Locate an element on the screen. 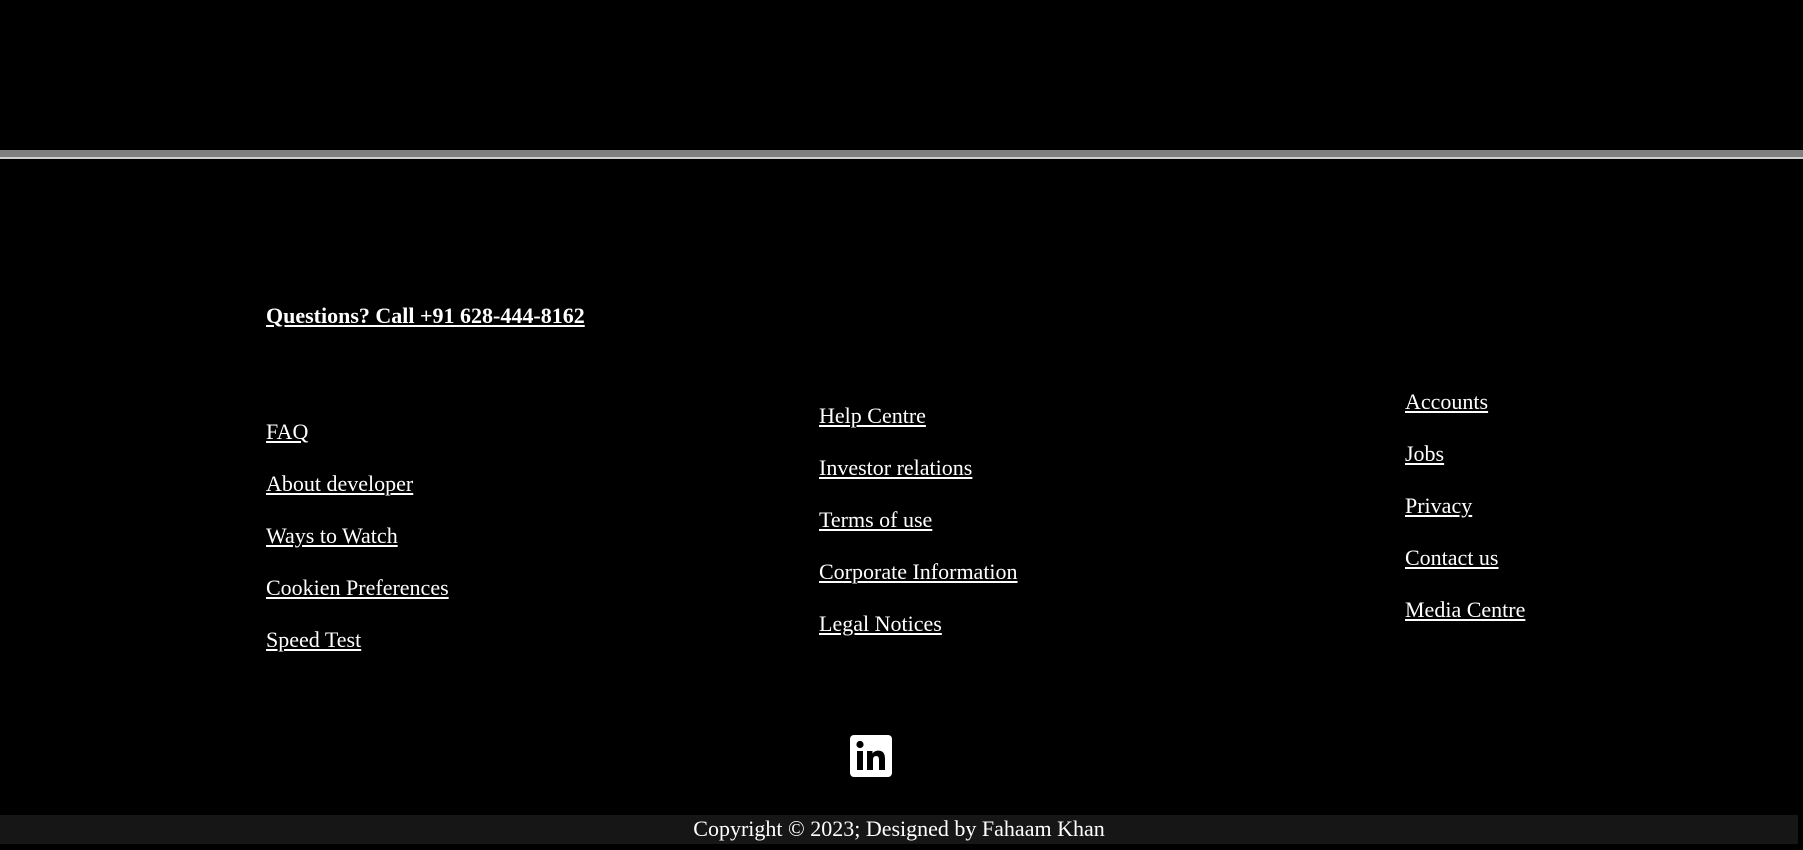 This screenshot has width=1803, height=850. footer-link-speed-test: Speed Test is located at coordinates (313, 640).